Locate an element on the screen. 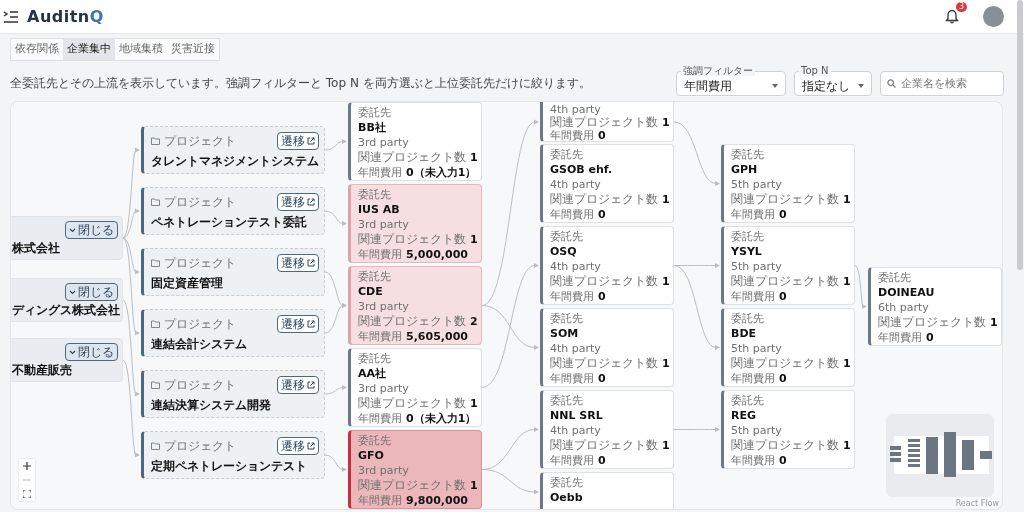 Image resolution: width=1024 pixels, height=512 pixels. project-node: プロジェクト 遷移 固定資産管理 is located at coordinates (233, 272).